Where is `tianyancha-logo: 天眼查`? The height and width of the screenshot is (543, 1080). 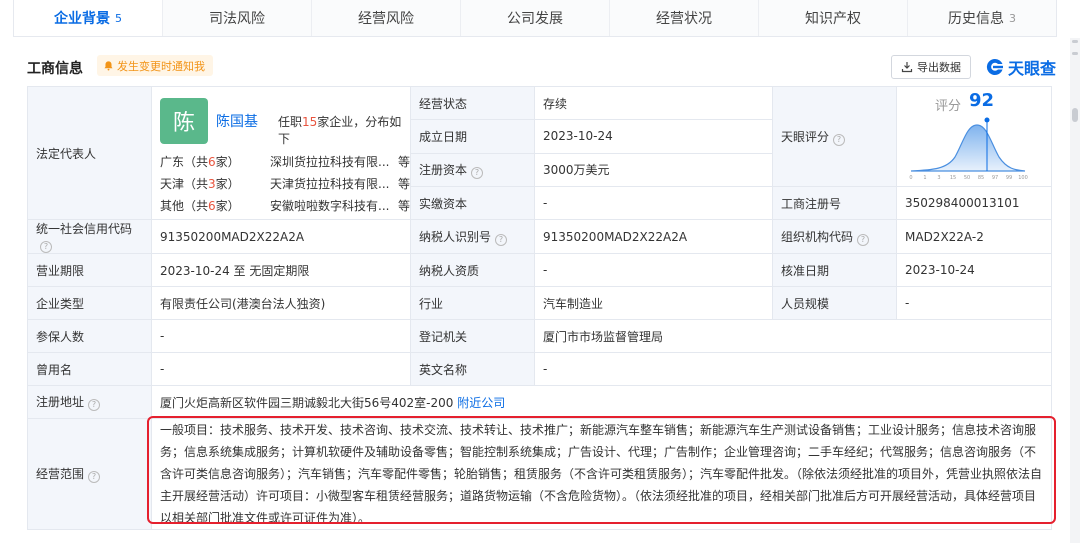
tianyancha-logo: 天眼查 is located at coordinates (1020, 67).